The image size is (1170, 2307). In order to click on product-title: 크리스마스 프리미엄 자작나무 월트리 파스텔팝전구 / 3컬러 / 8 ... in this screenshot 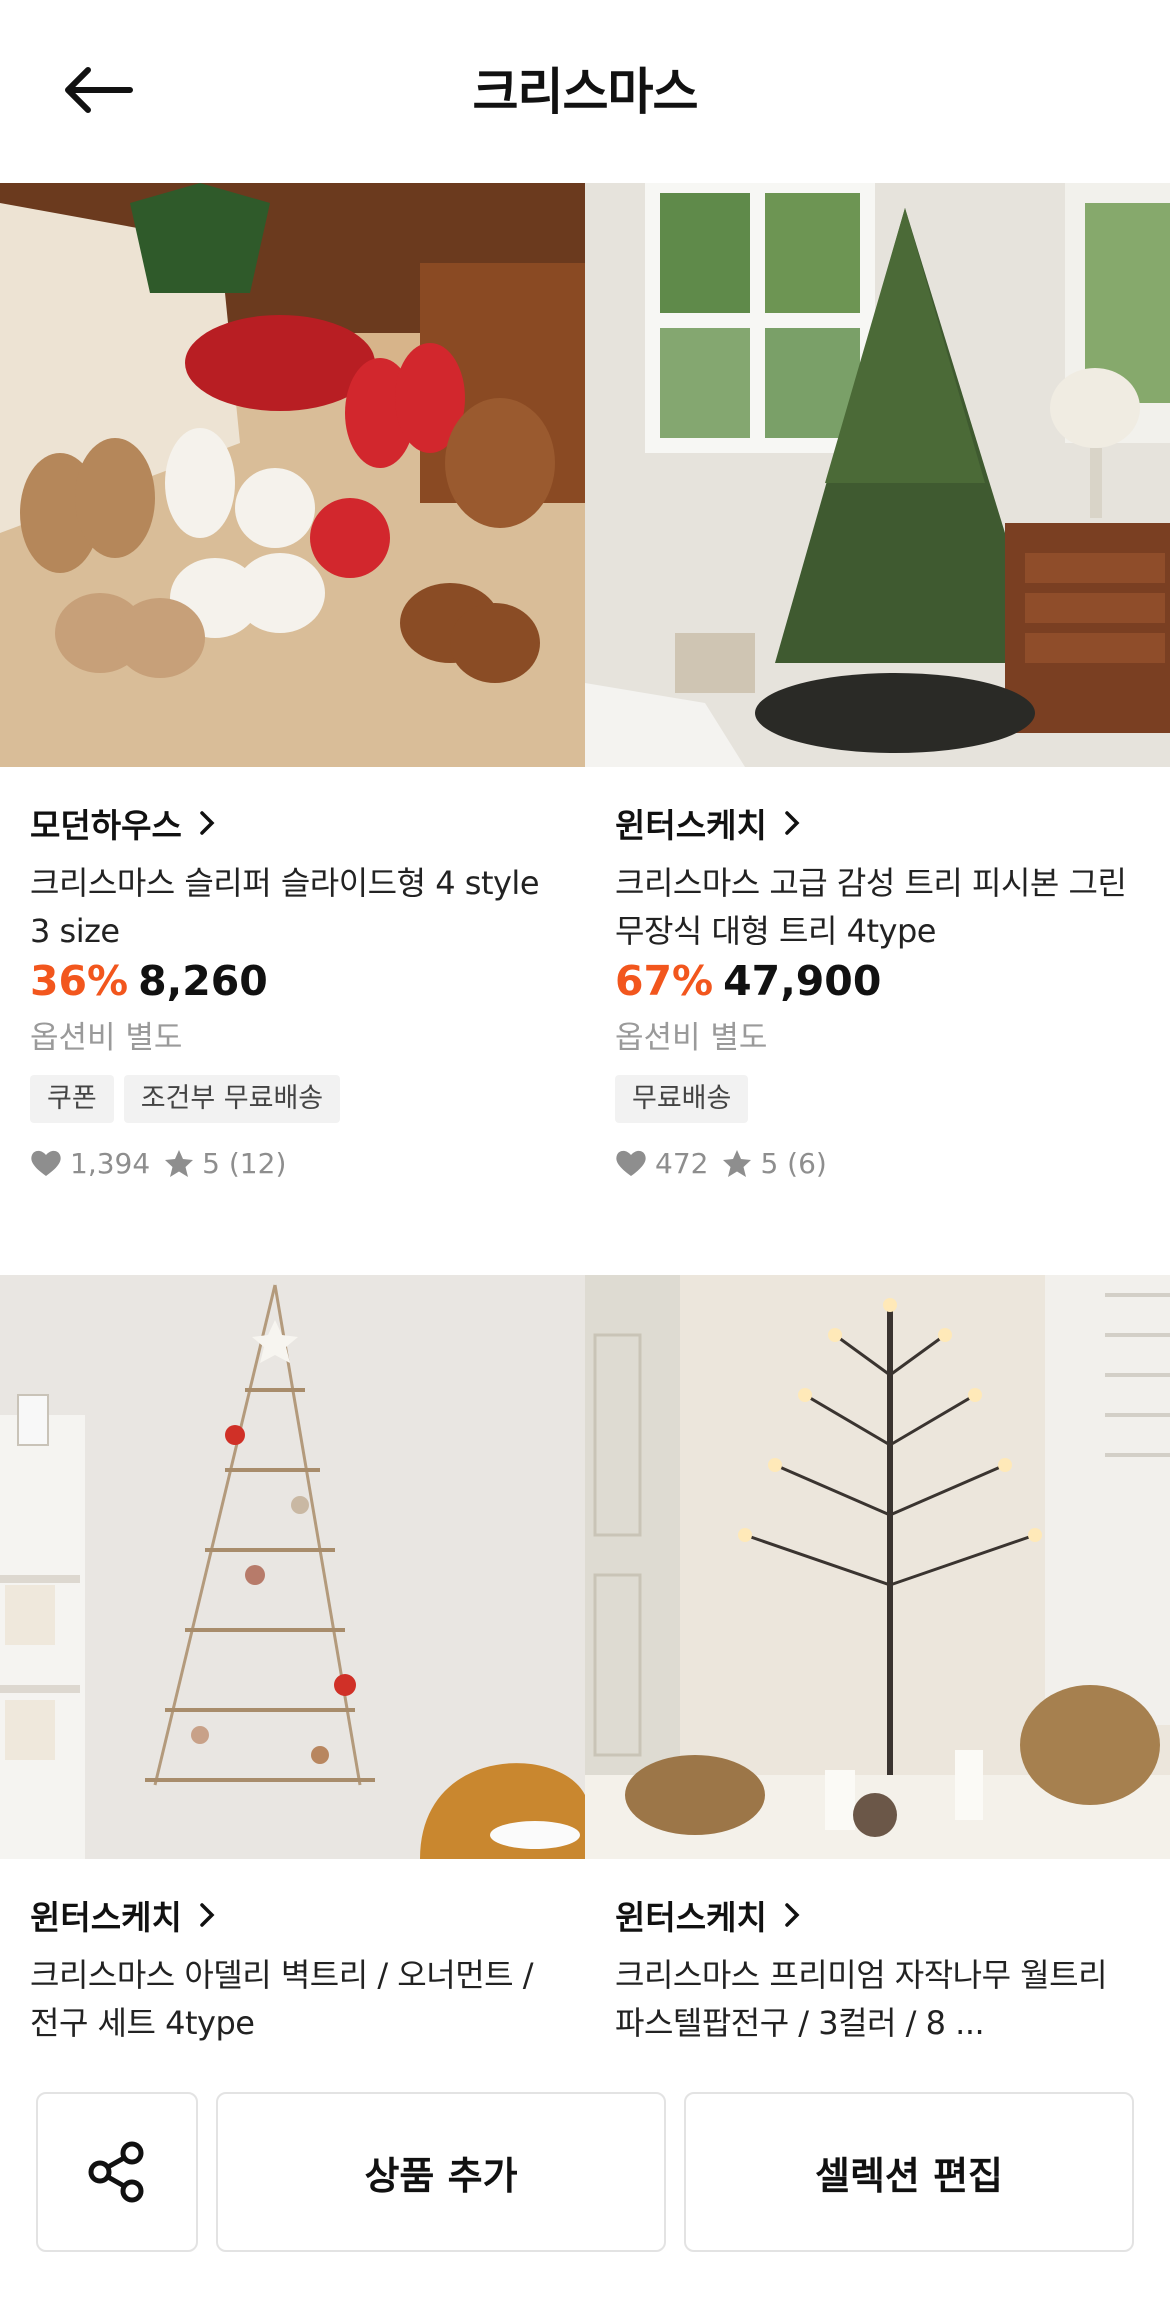, I will do `click(877, 1999)`.